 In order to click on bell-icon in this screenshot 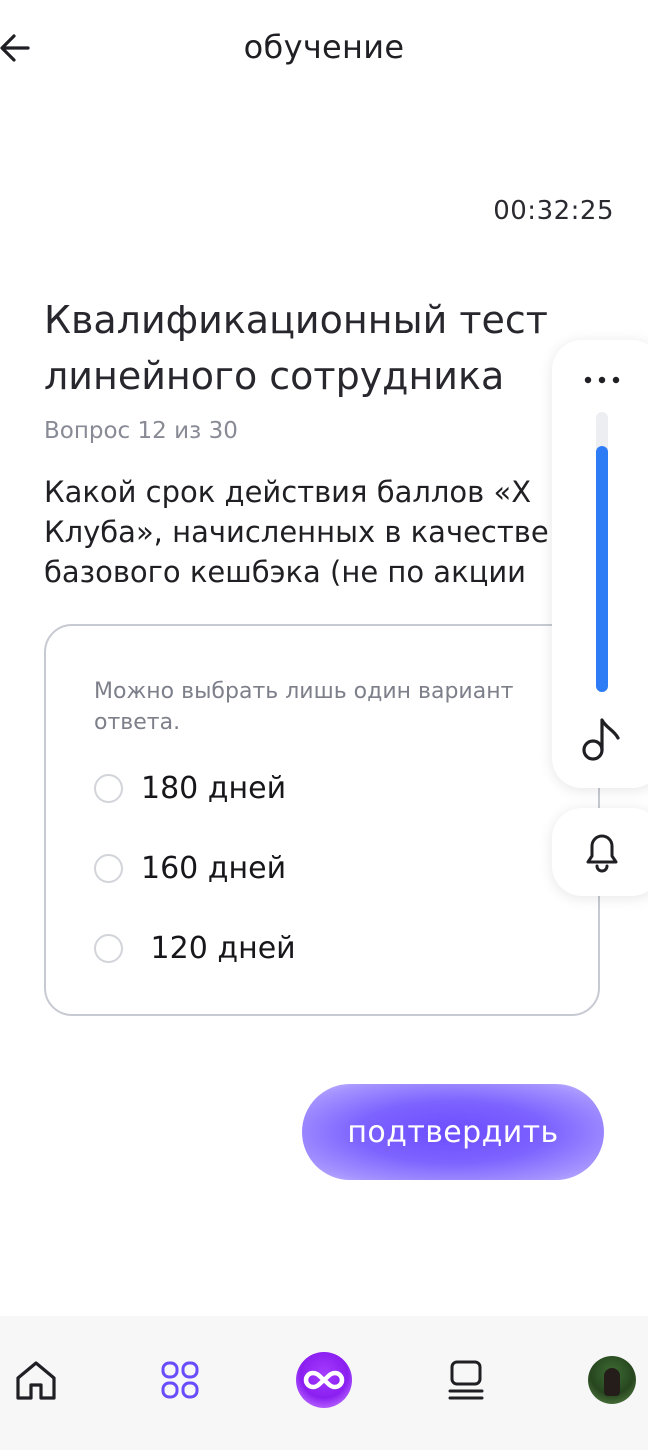, I will do `click(602, 851)`.